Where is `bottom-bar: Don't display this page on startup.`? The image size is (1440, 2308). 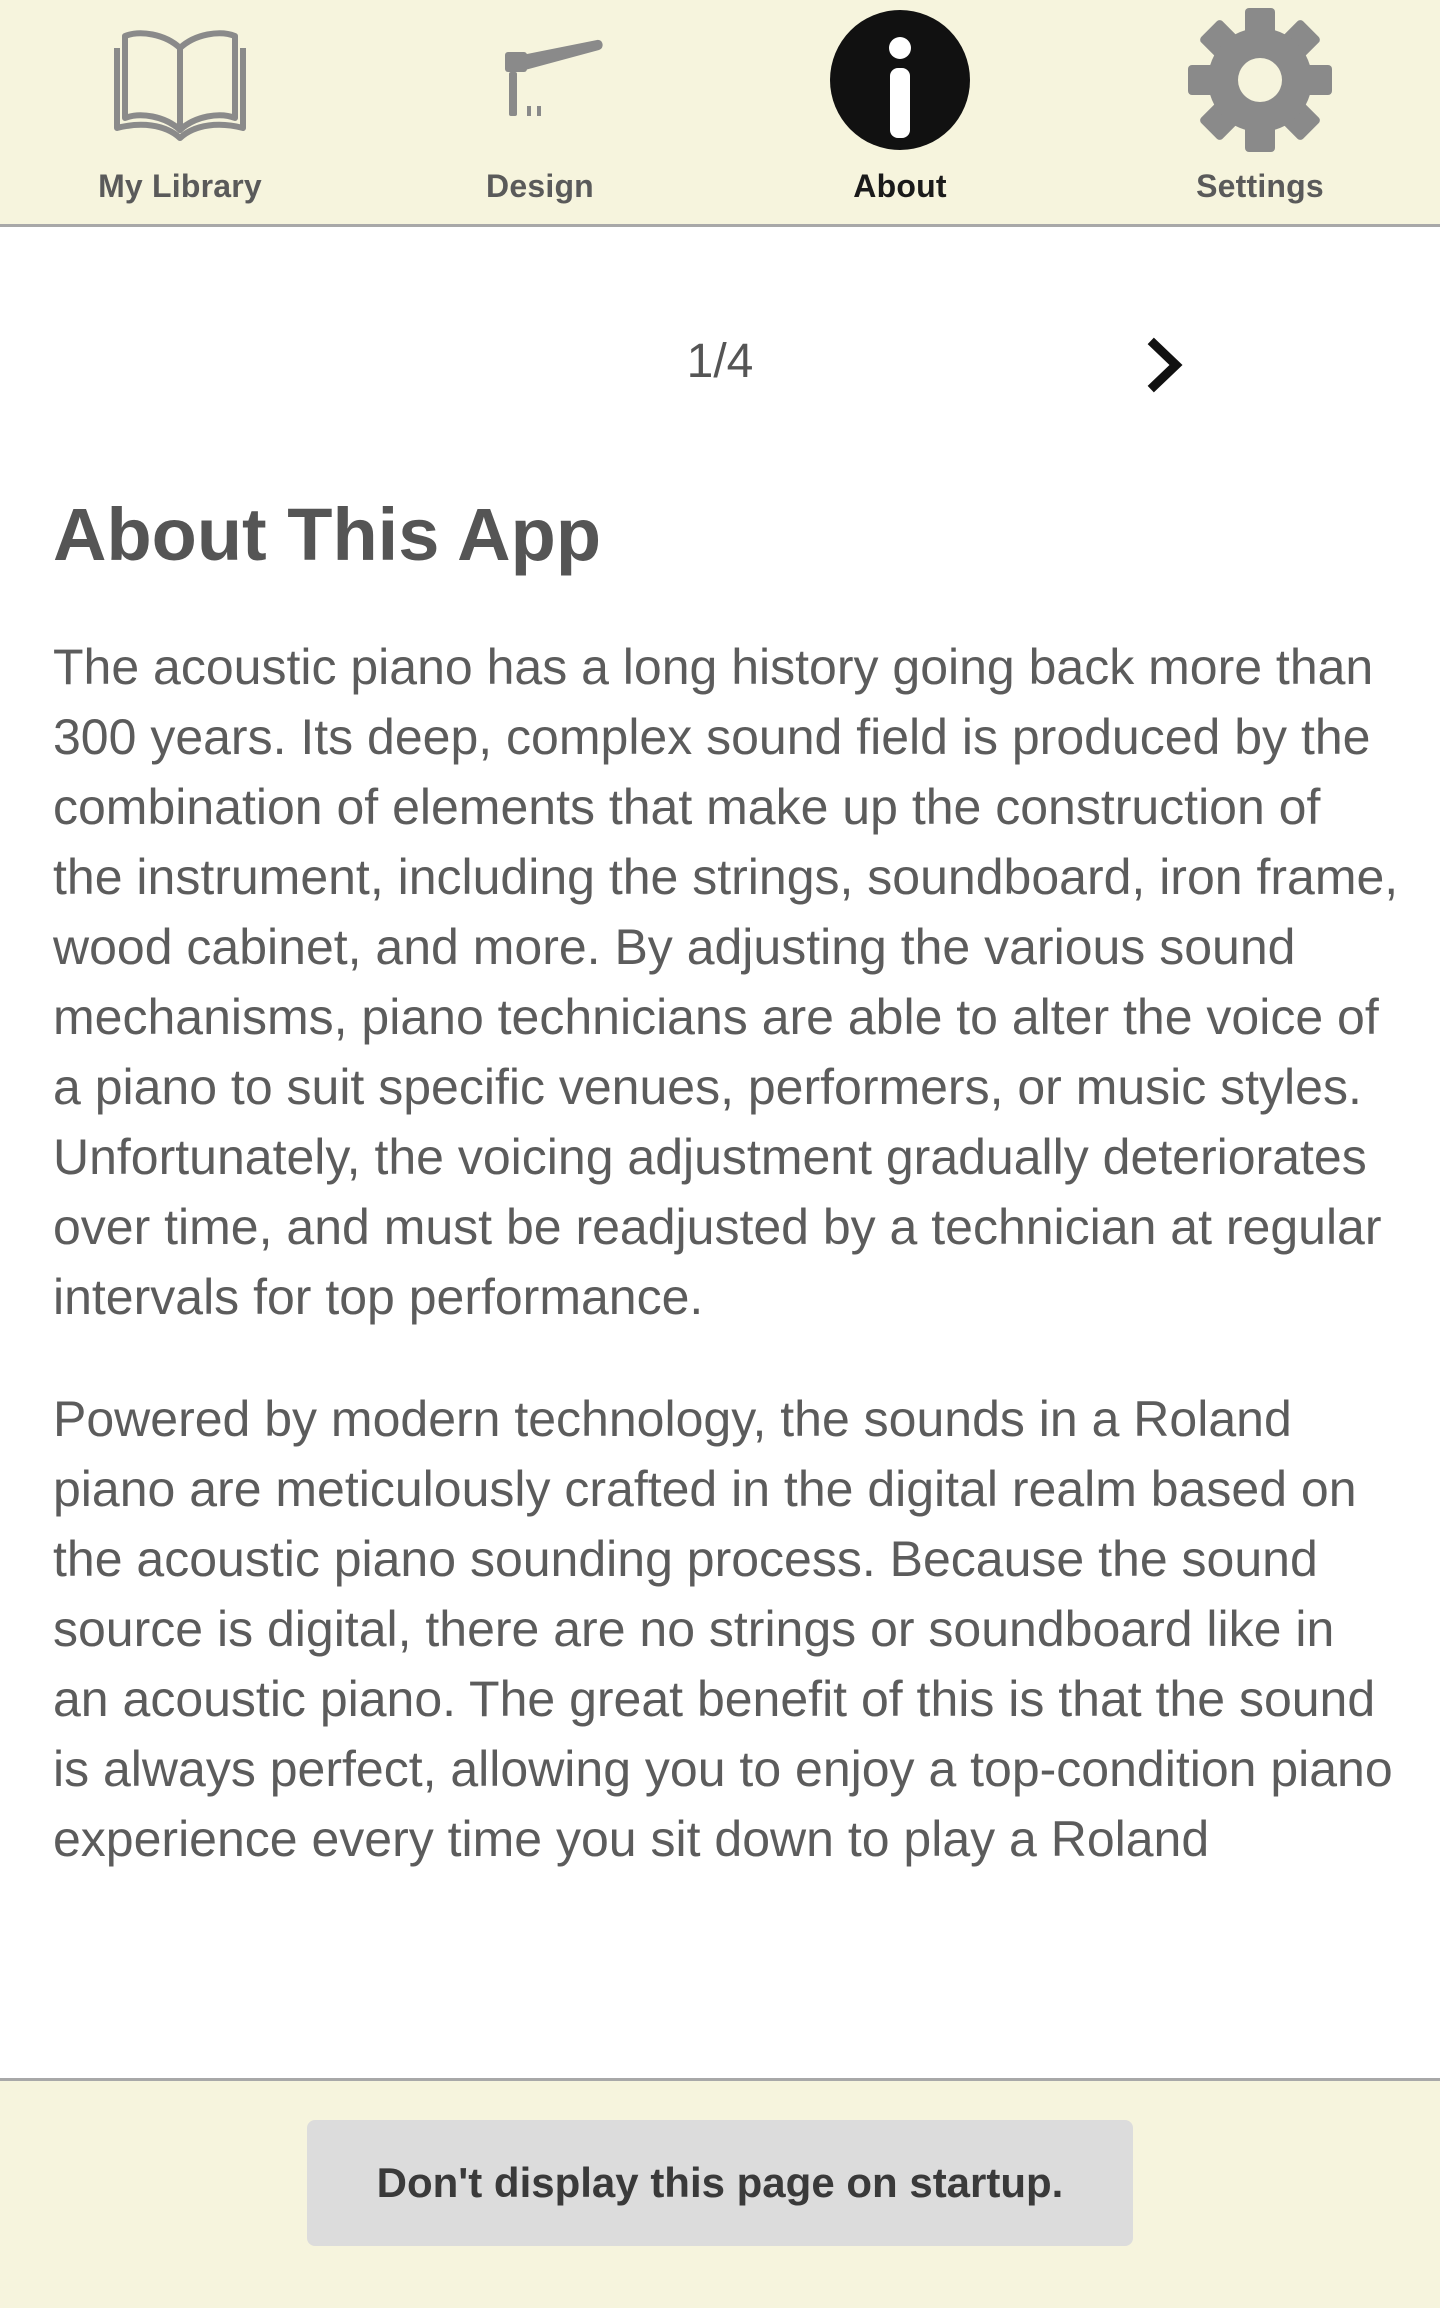 bottom-bar: Don't display this page on startup. is located at coordinates (720, 2193).